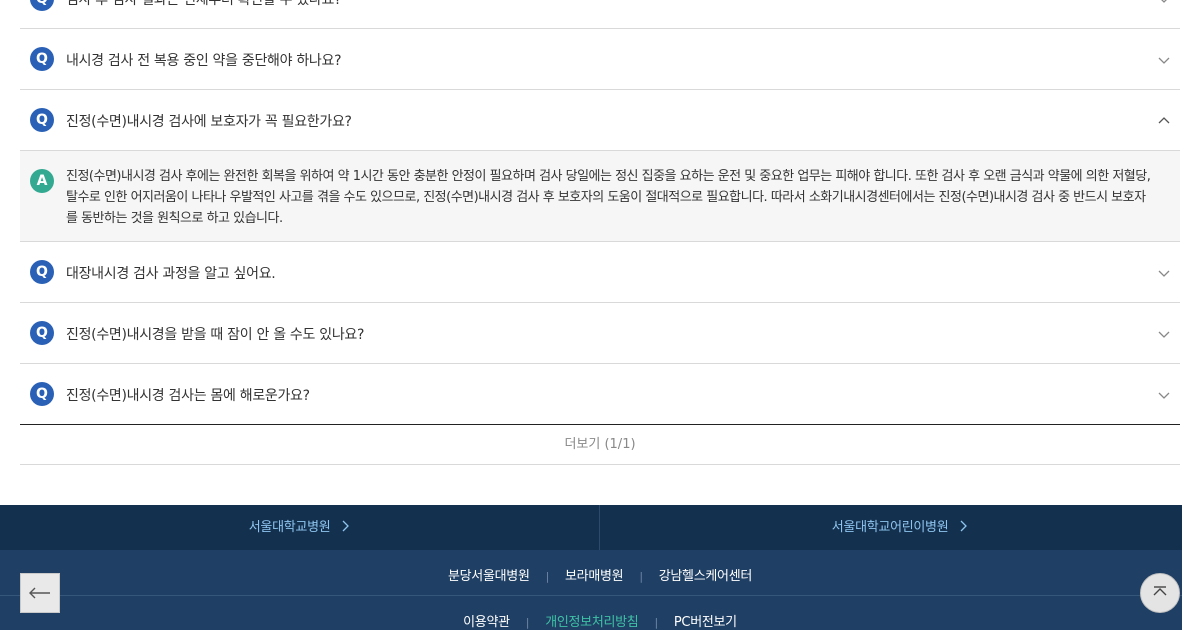 This screenshot has width=1200, height=630. I want to click on faq-question: 진정(수면)내시경을 받을 때 잠이 안 올 수도 있나요?, so click(215, 335).